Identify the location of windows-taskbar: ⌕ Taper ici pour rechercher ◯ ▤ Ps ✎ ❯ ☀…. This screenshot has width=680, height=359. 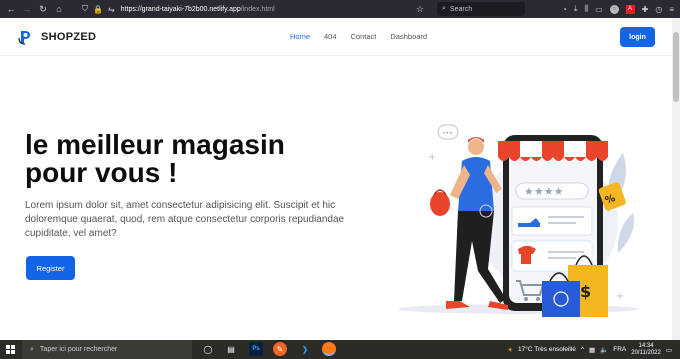
(340, 349).